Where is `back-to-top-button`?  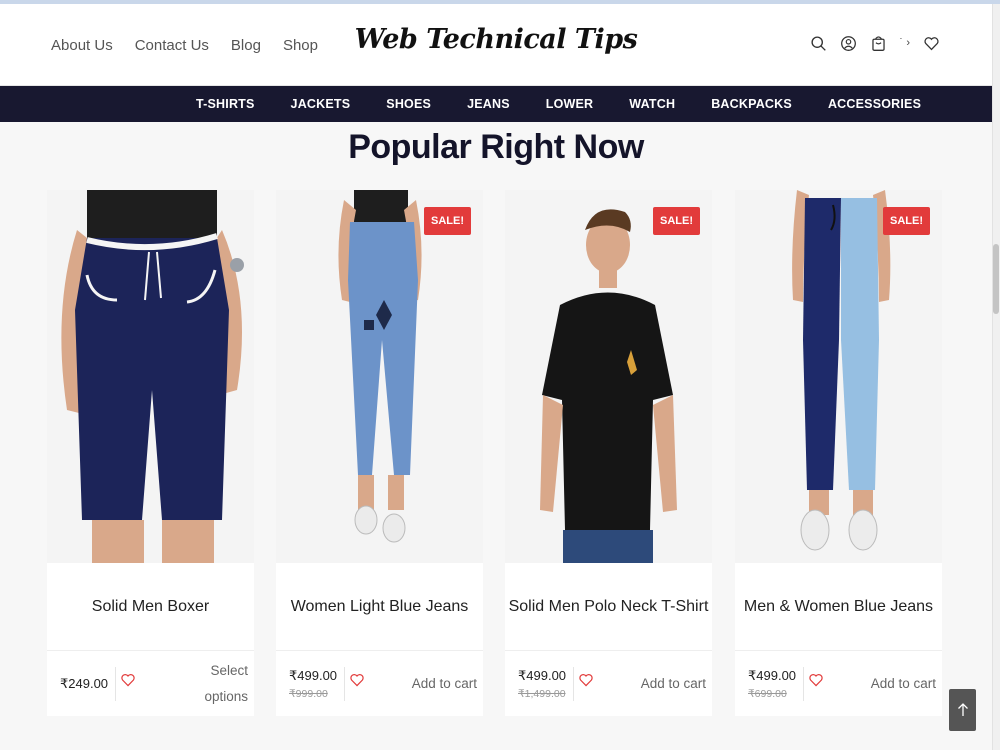
back-to-top-button is located at coordinates (962, 710).